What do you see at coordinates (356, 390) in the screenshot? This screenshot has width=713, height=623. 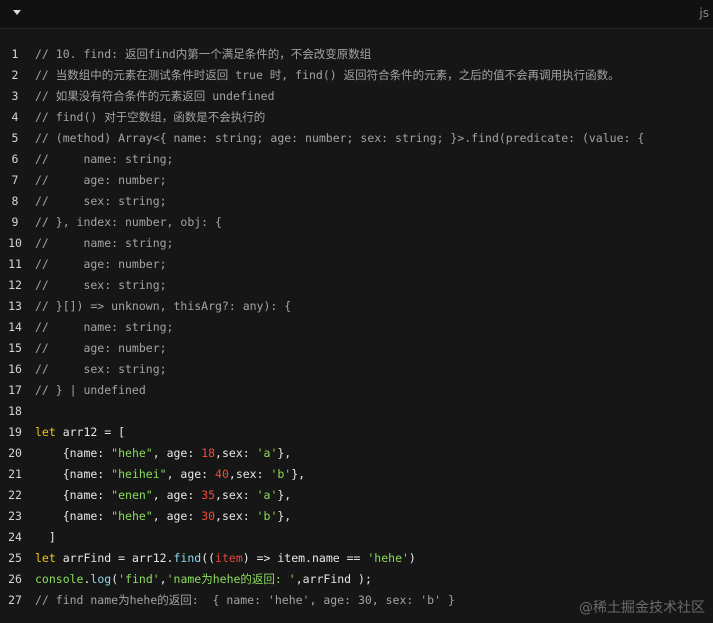 I see `code-line: 17 // } | undefined` at bounding box center [356, 390].